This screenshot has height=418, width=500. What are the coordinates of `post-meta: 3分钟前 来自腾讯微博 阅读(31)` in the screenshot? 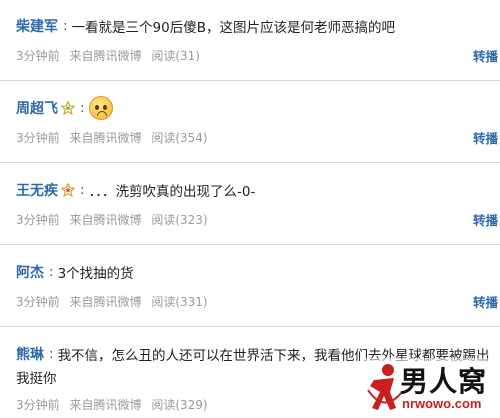 It's located at (111, 55).